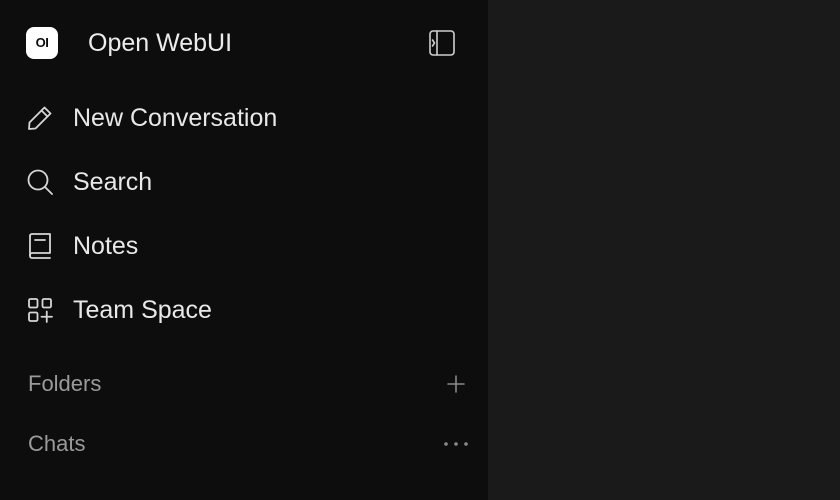 The width and height of the screenshot is (840, 500). What do you see at coordinates (142, 309) in the screenshot?
I see `nav-team-space-label: Team Space` at bounding box center [142, 309].